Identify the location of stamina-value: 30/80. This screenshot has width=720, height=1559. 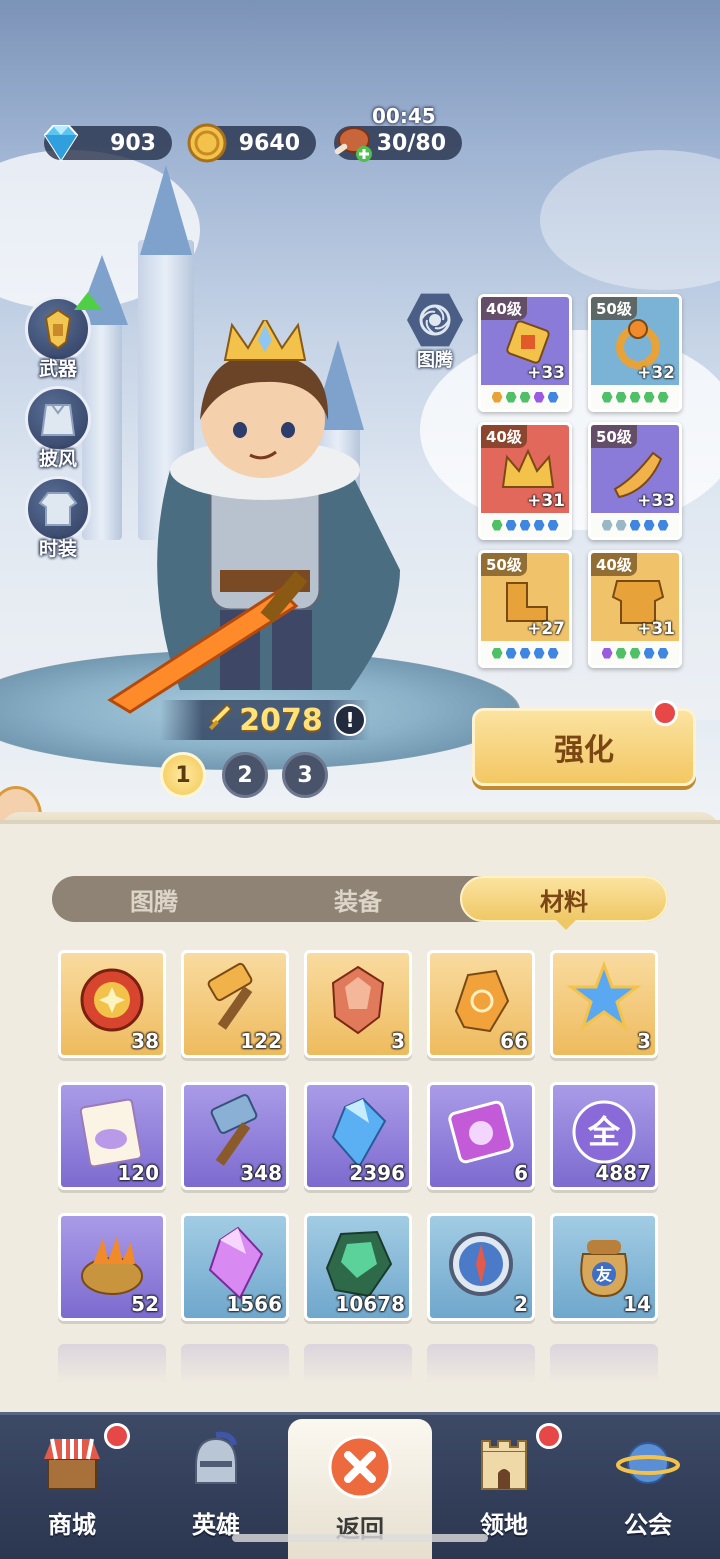
(411, 143).